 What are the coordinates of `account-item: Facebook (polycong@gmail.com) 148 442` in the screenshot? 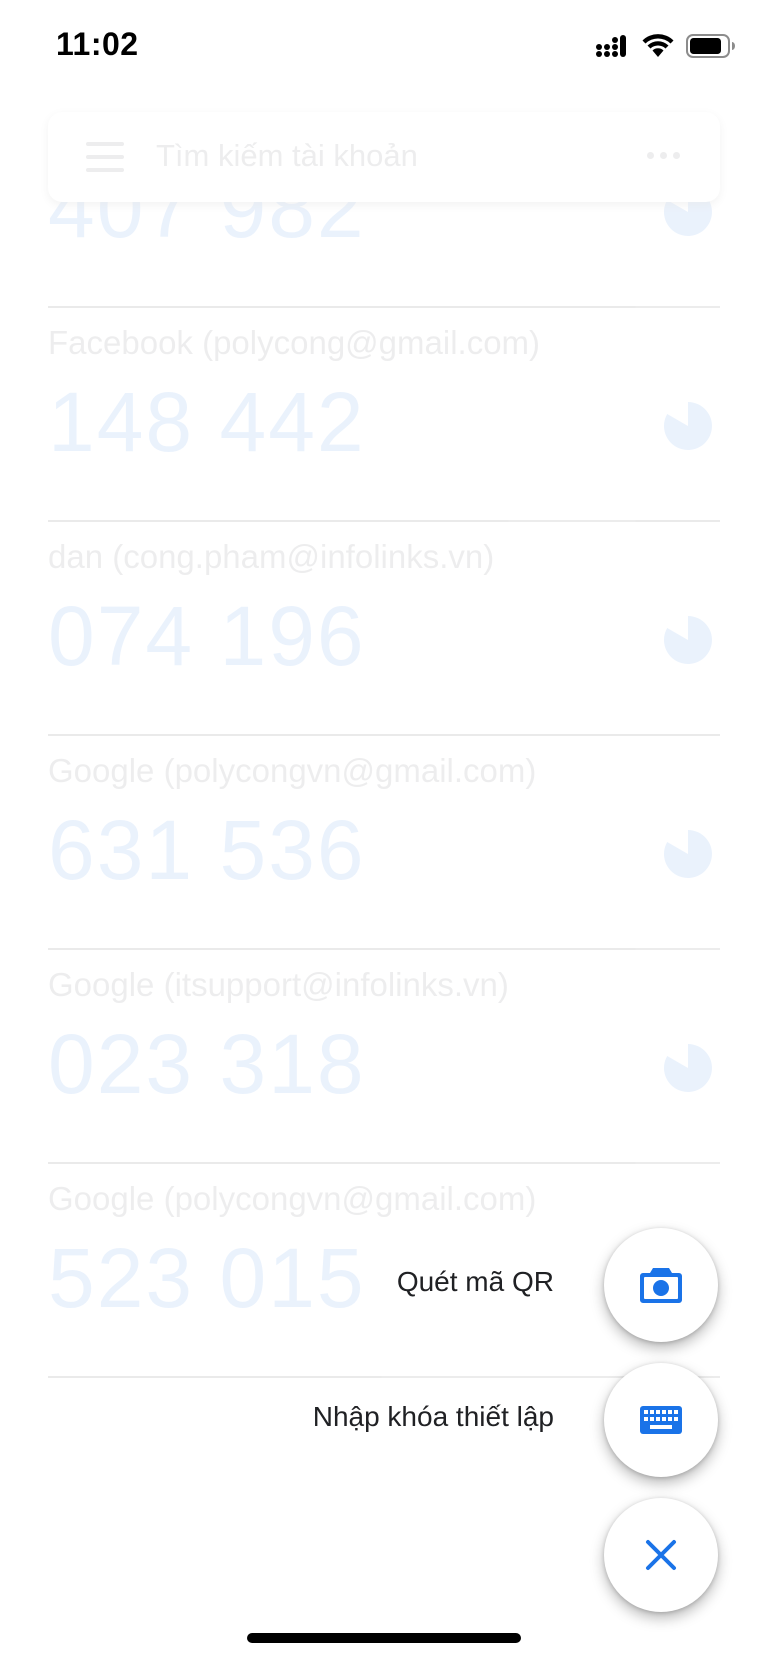 It's located at (384, 414).